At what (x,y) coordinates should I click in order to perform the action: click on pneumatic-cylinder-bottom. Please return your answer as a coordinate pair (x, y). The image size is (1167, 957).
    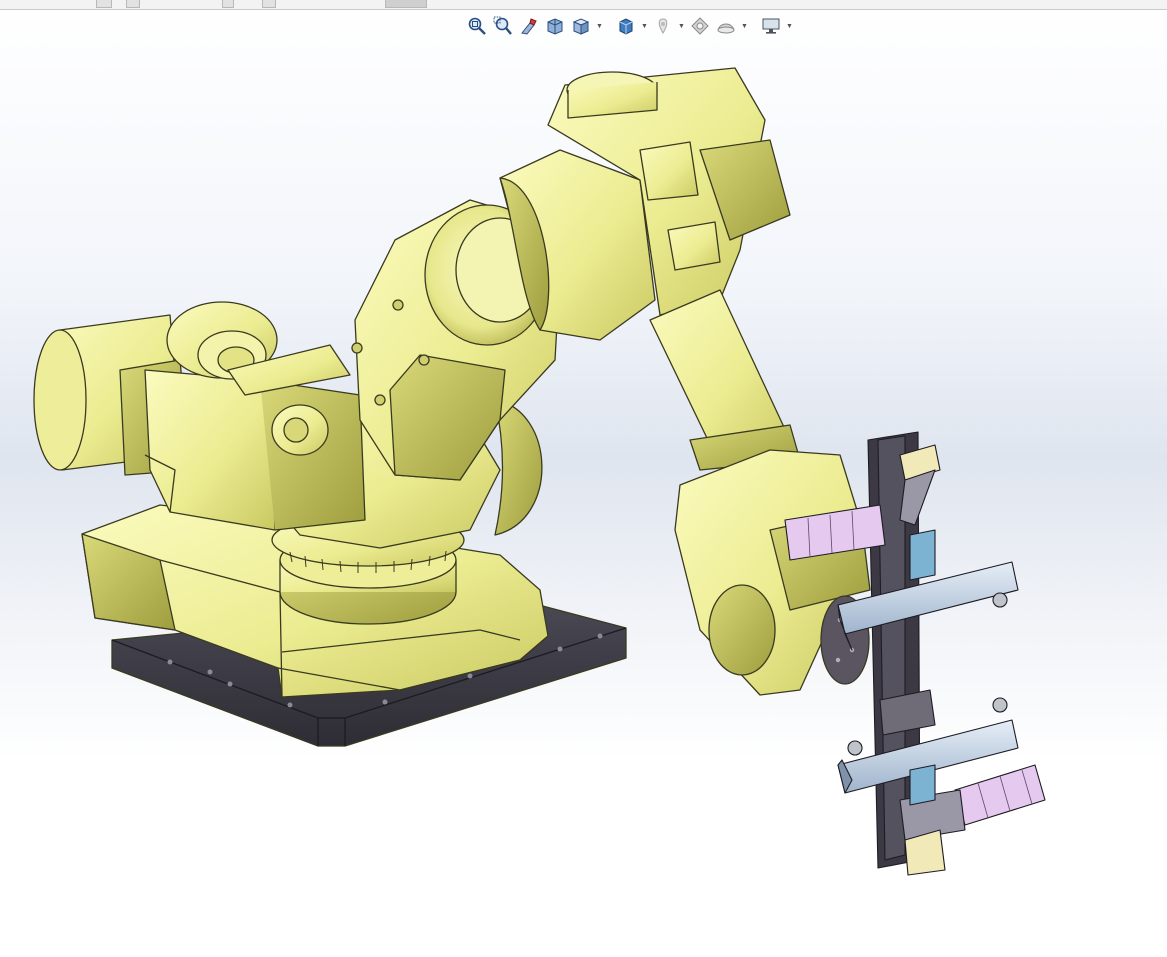
    Looking at the image, I should click on (1000, 795).